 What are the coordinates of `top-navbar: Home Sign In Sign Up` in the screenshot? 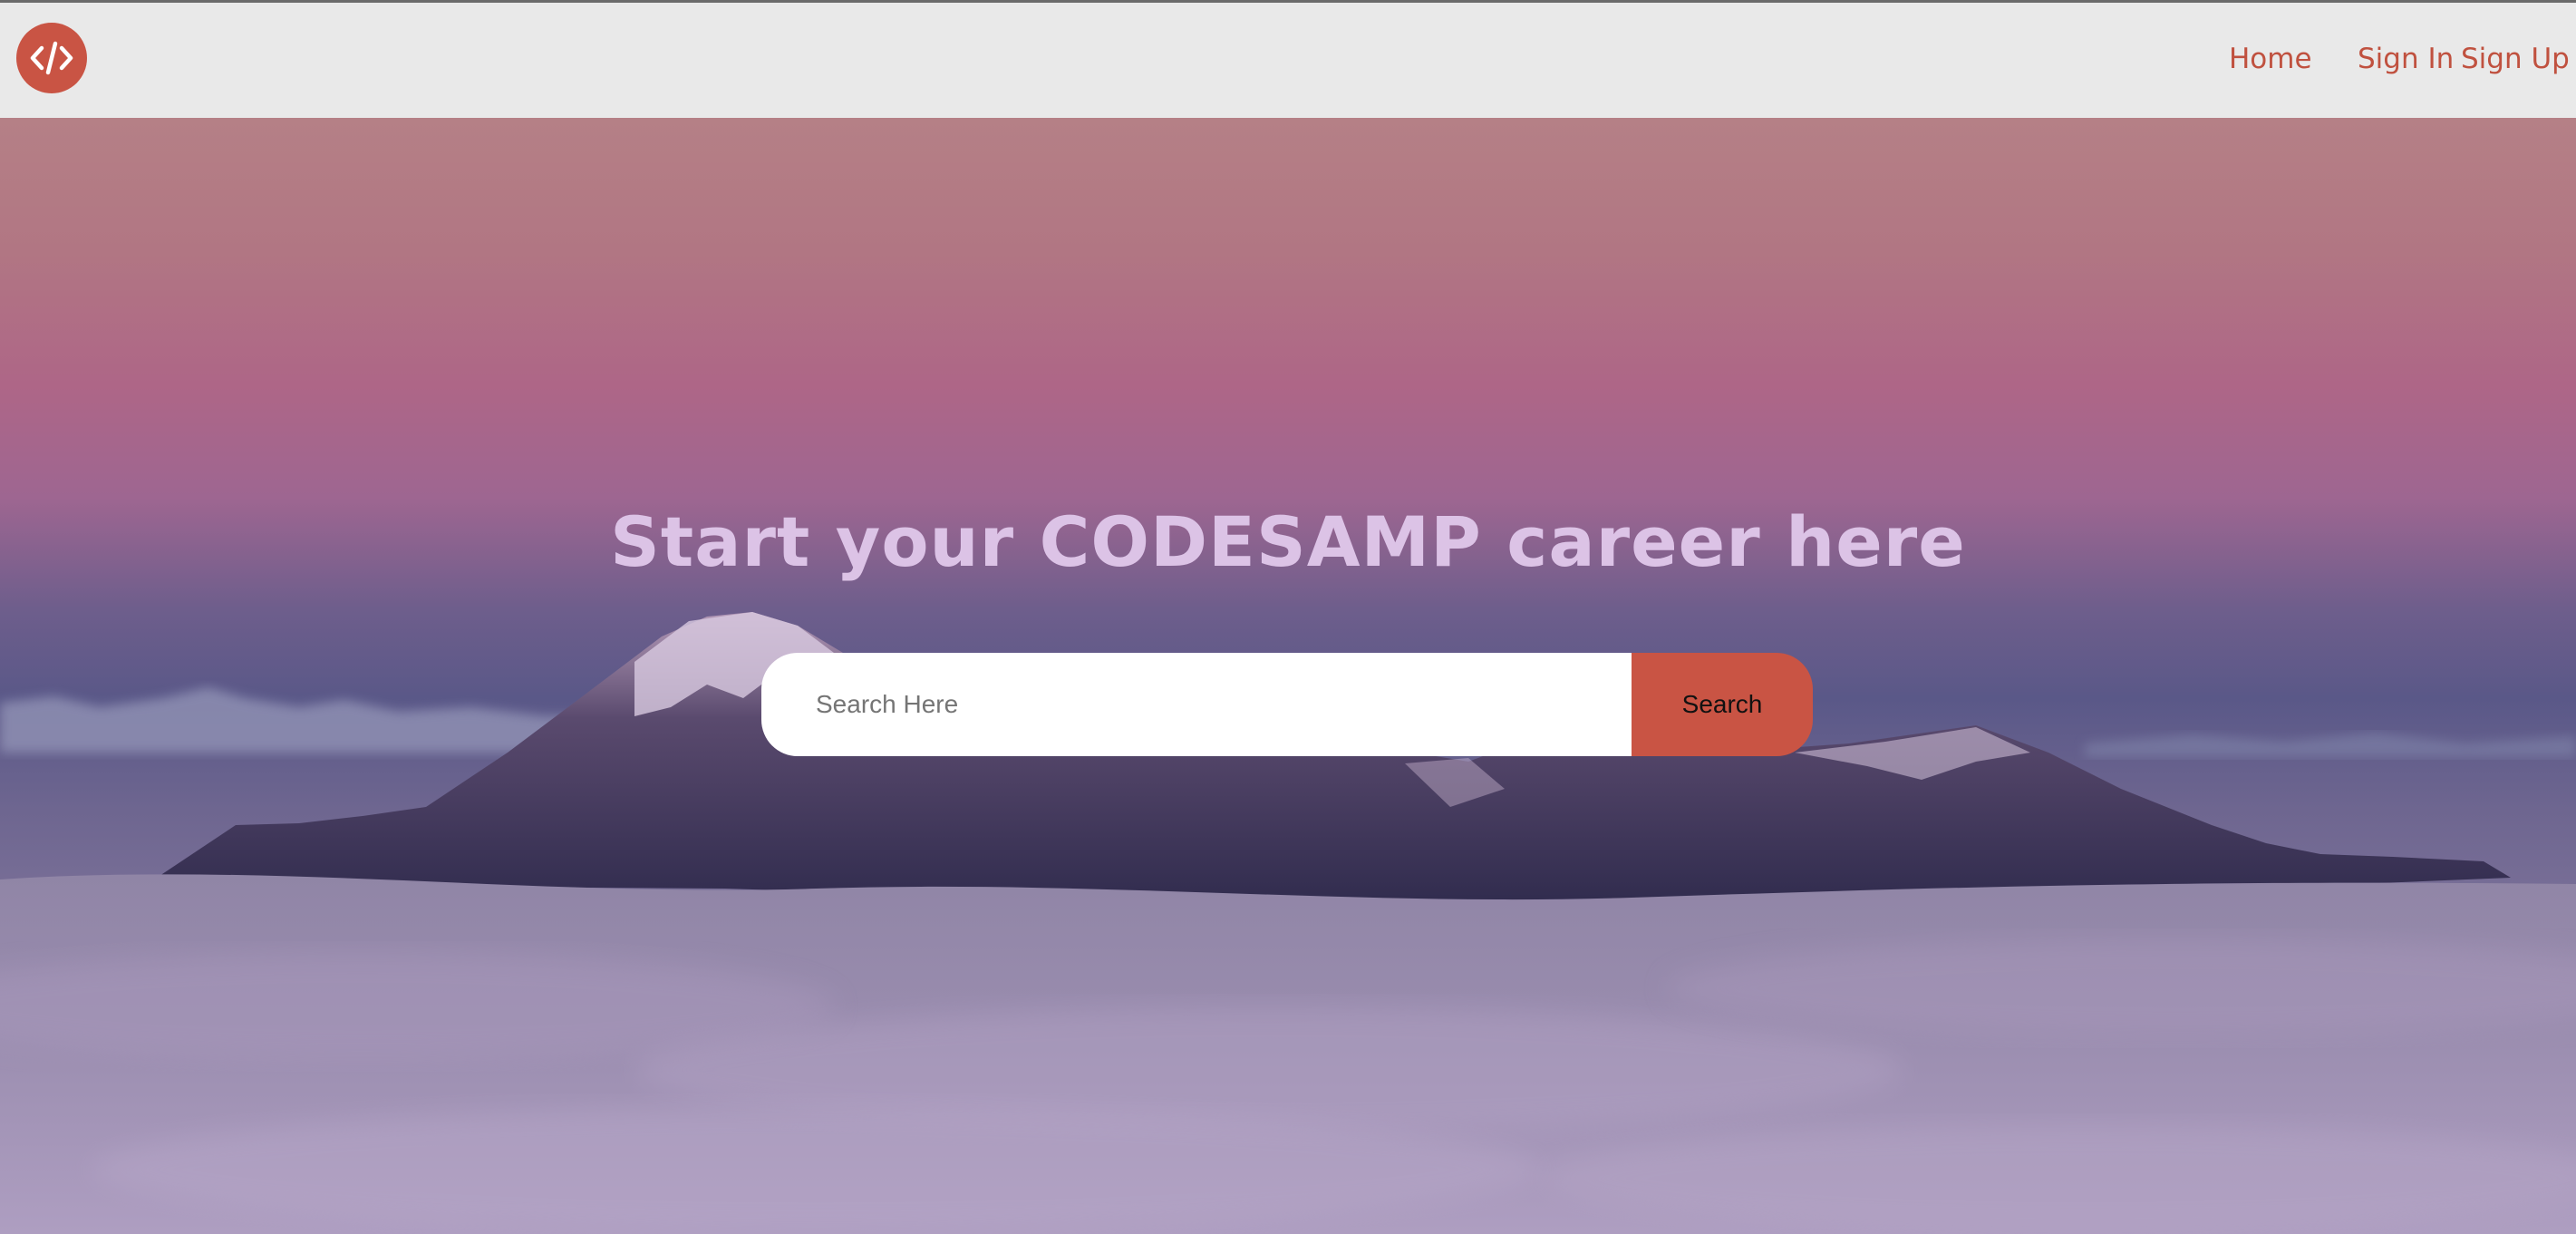 It's located at (1288, 59).